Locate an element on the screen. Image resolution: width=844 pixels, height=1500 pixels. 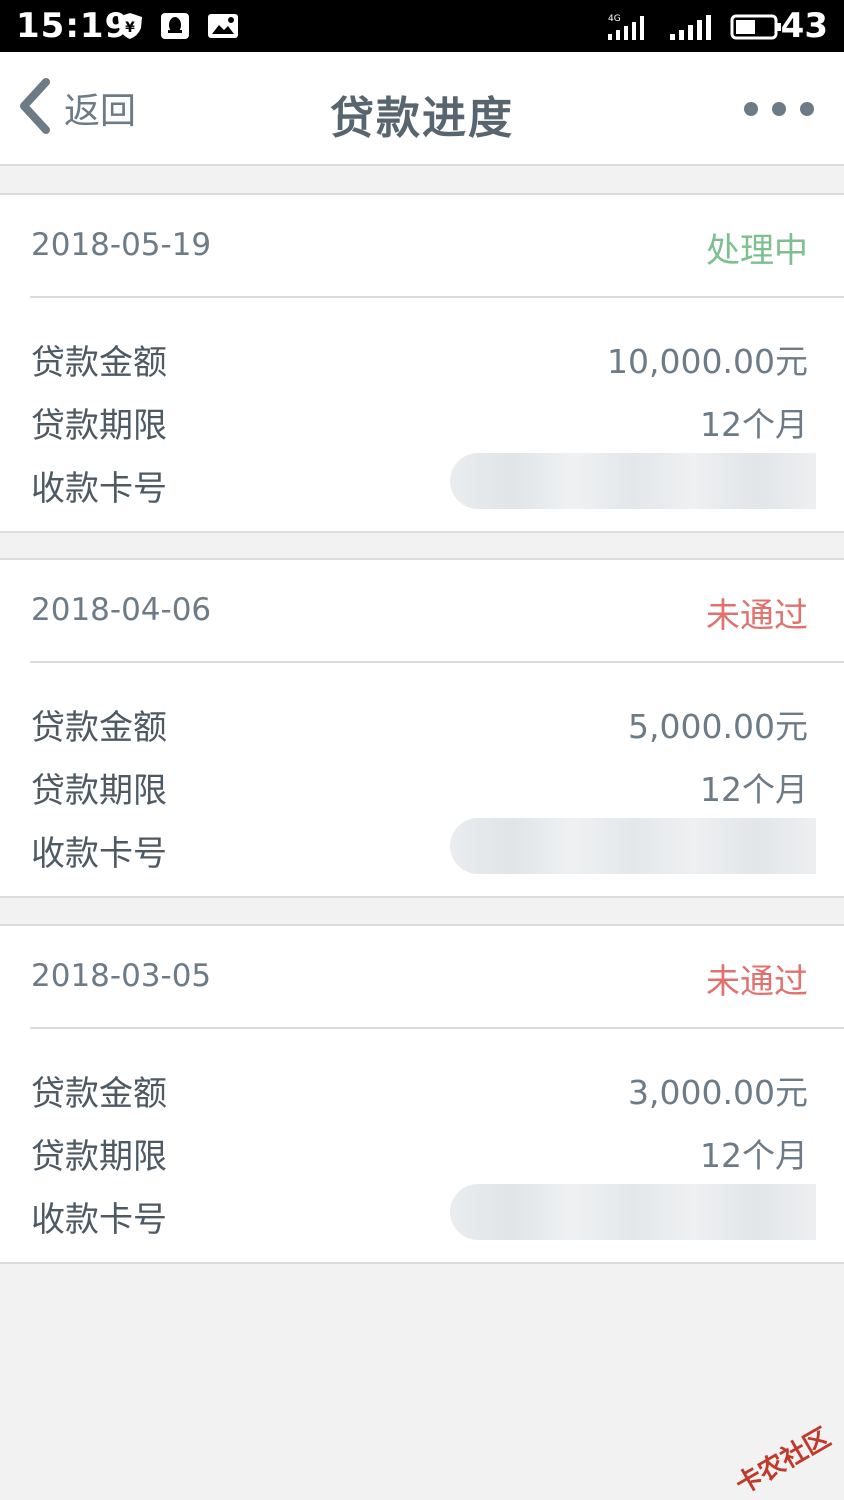
more-options-button is located at coordinates (779, 109).